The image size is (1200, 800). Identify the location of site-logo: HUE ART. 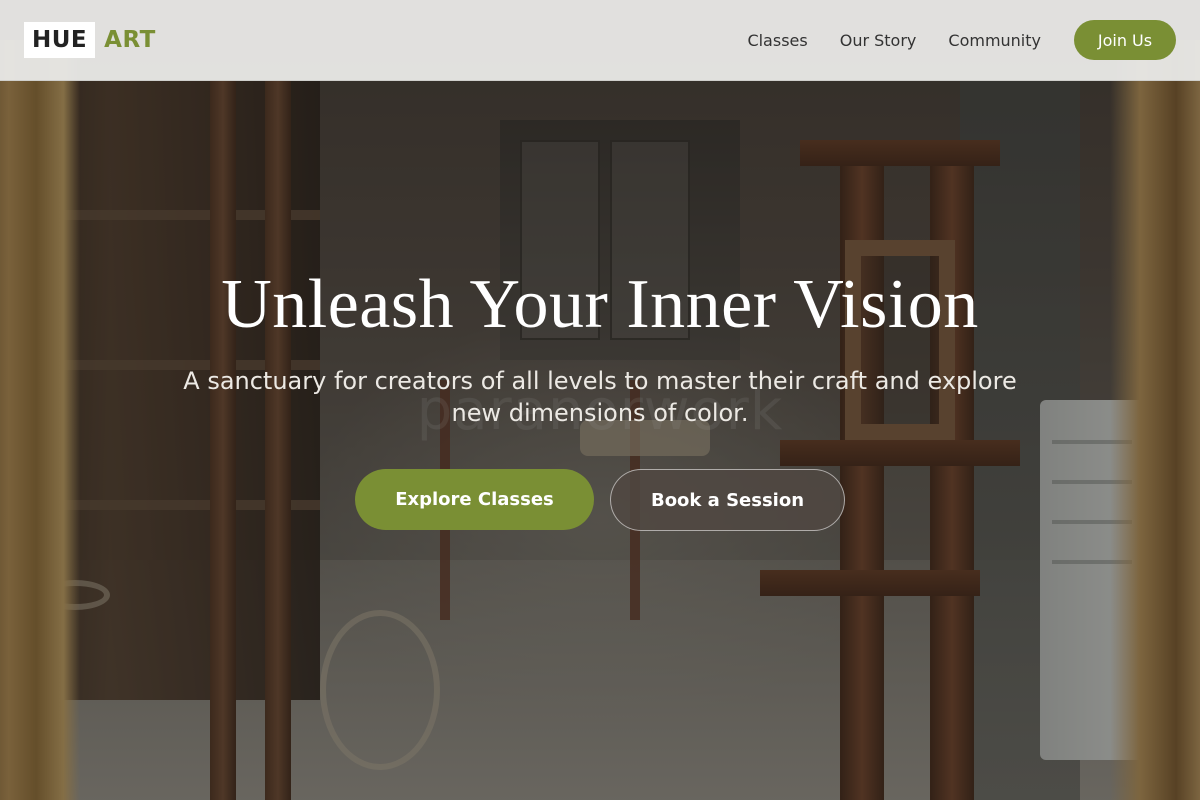
(90, 40).